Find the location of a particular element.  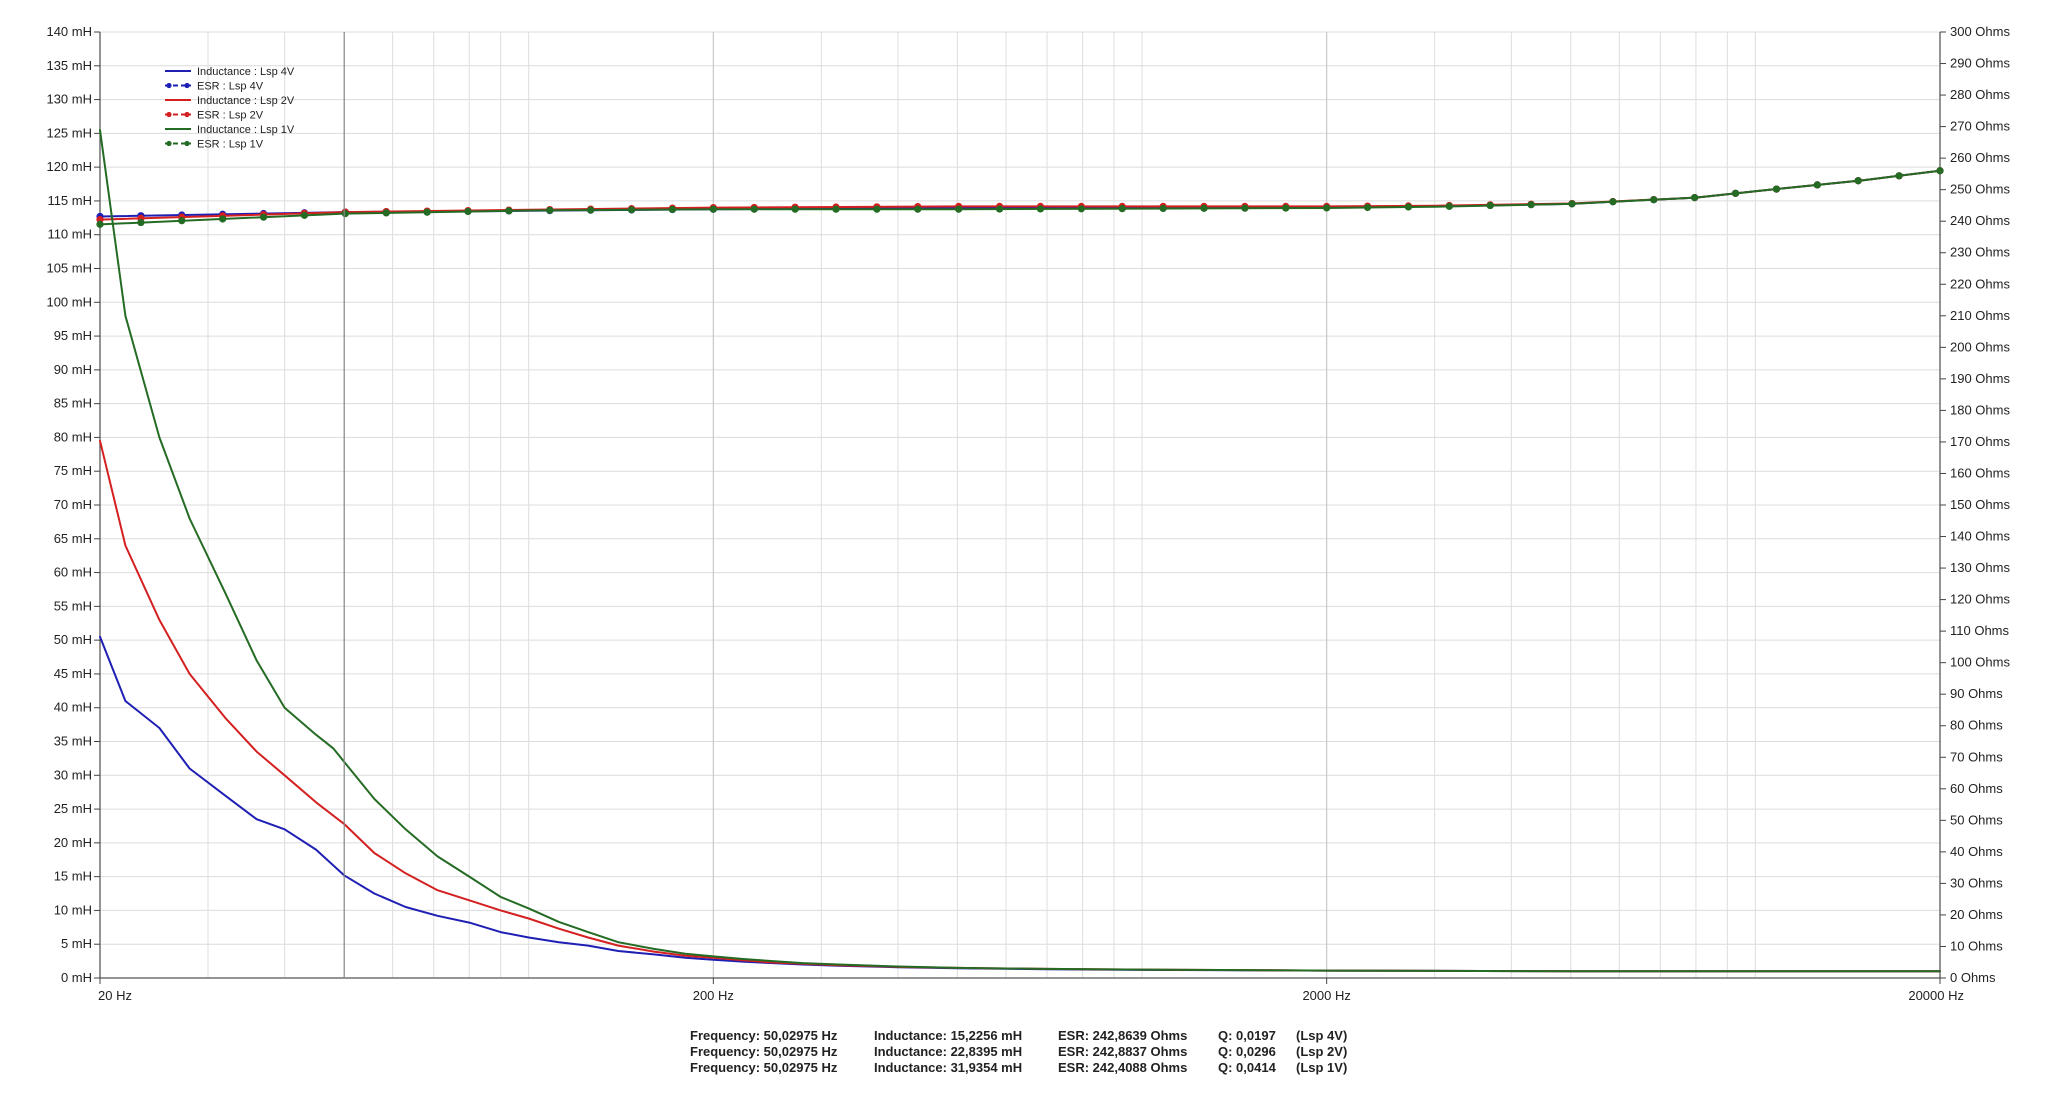

right-tick-label: 100 Ohms is located at coordinates (1980, 662).